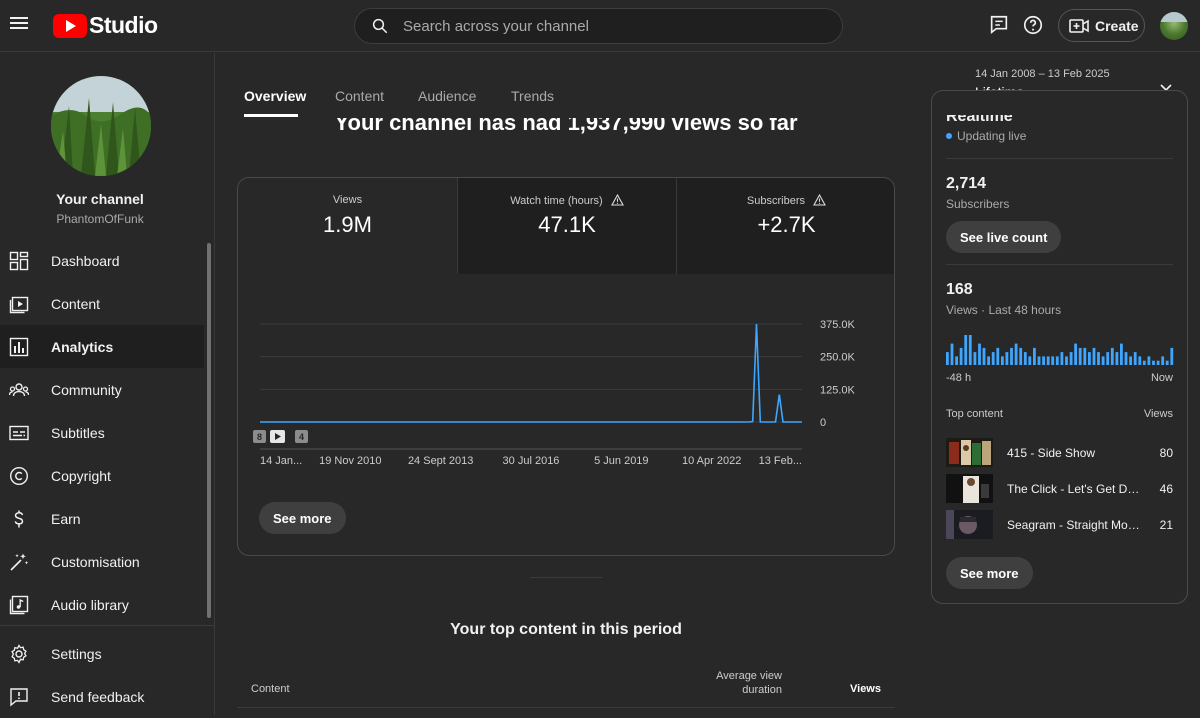 This screenshot has height=718, width=1200. Describe the element at coordinates (102, 518) in the screenshot. I see `sidebar-item-earn: Earn` at that location.